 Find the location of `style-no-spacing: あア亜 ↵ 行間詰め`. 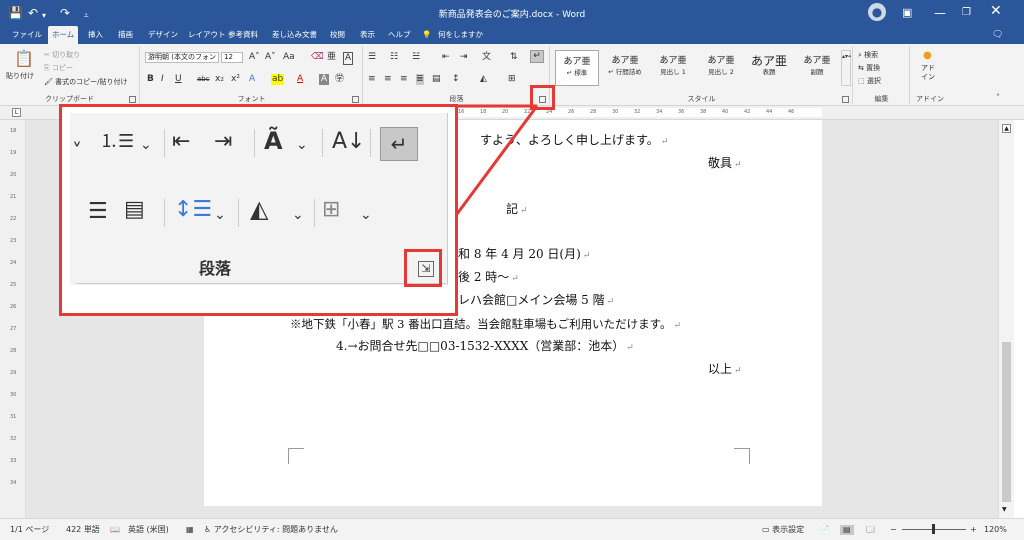

style-no-spacing: あア亜 ↵ 行間詰め is located at coordinates (625, 68).